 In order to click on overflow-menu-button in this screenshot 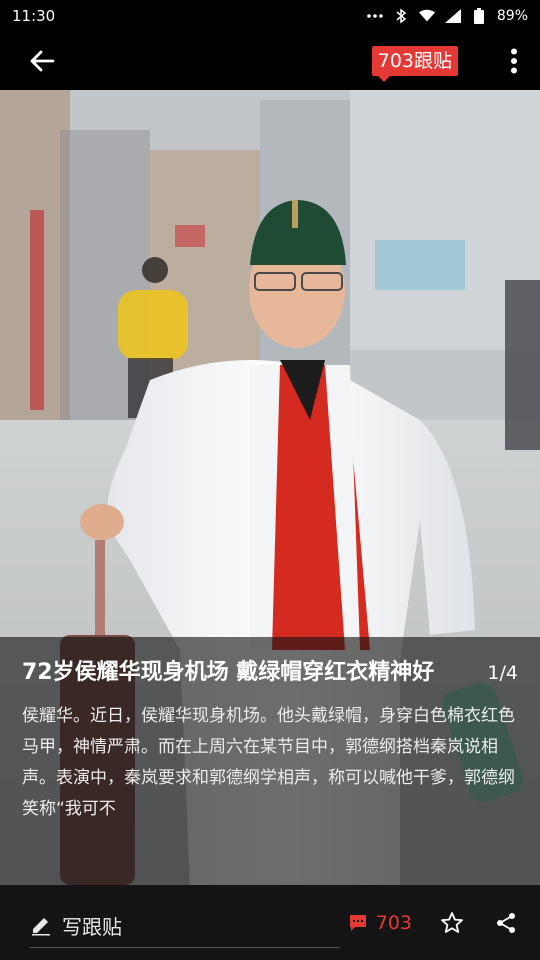, I will do `click(514, 61)`.